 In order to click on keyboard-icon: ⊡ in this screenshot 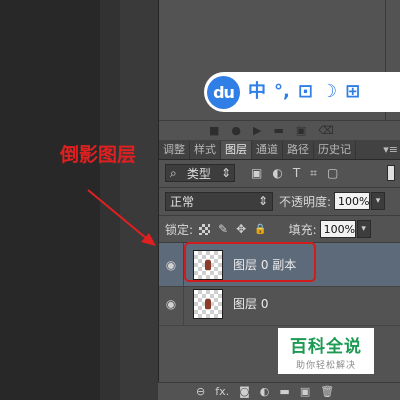, I will do `click(305, 92)`.